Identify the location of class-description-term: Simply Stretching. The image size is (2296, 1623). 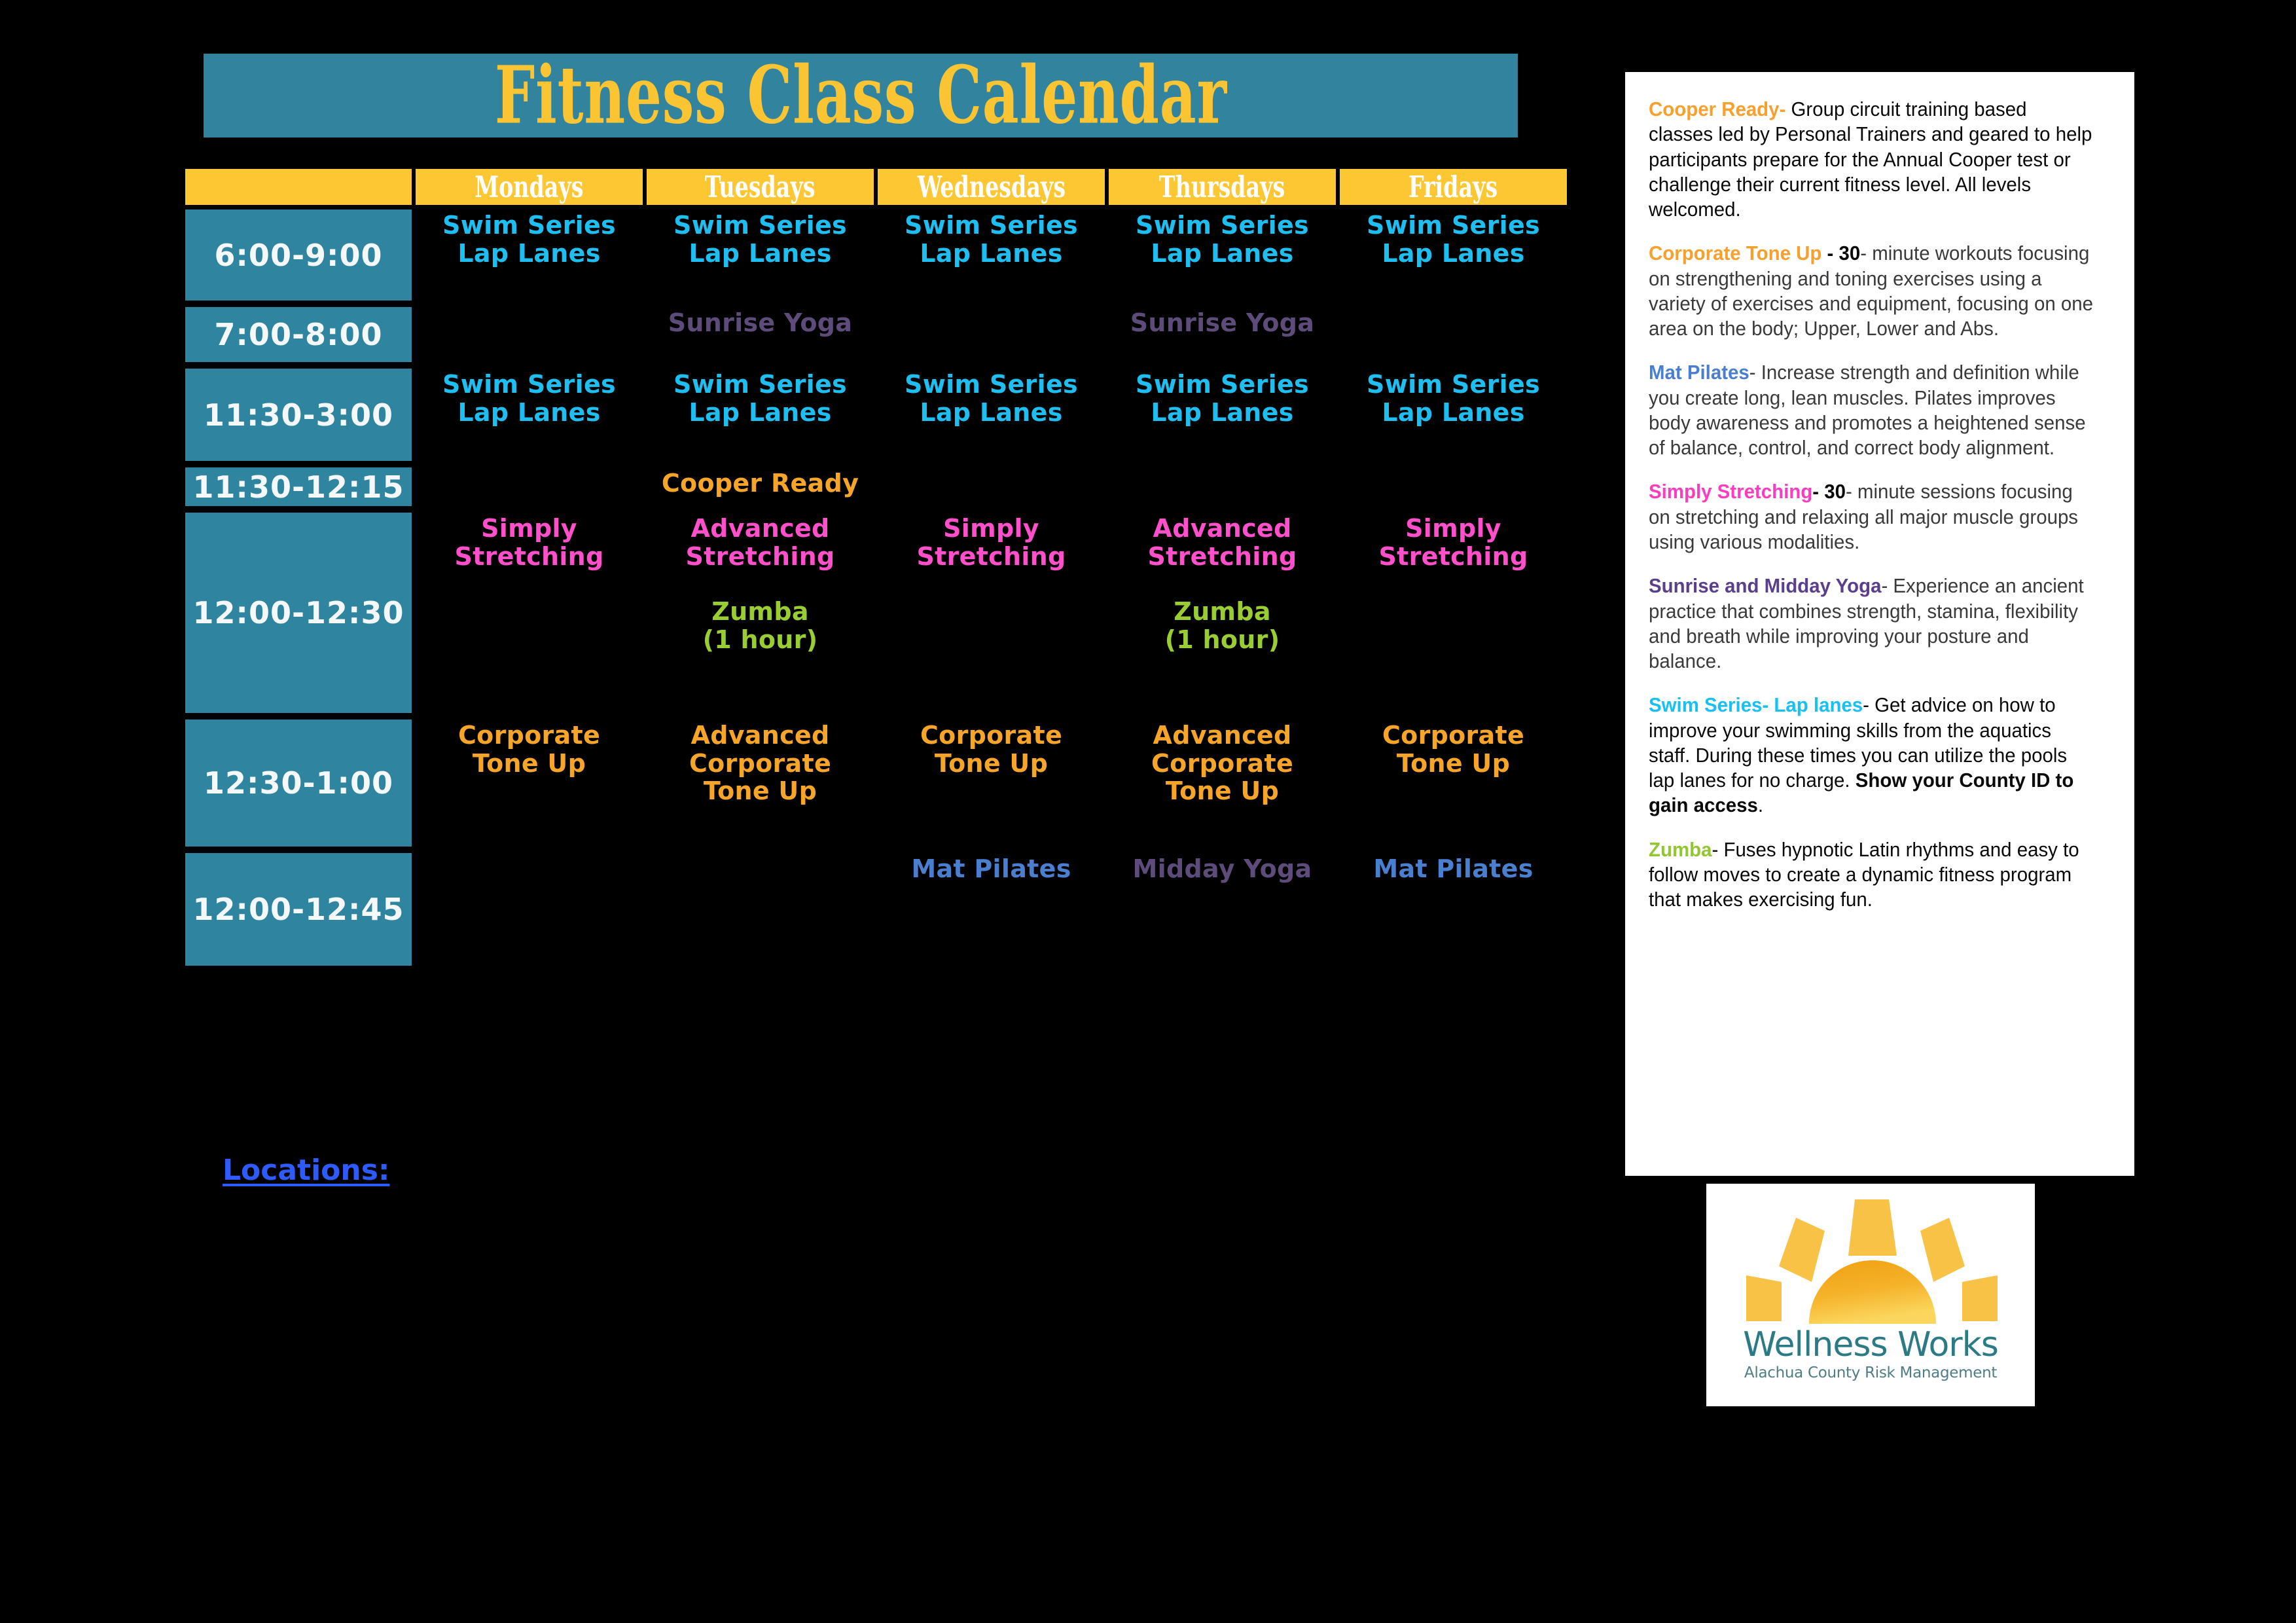
(1731, 492).